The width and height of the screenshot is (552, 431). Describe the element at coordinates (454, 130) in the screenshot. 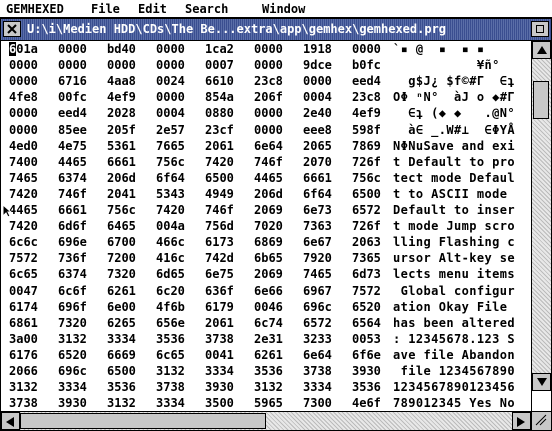

I see `ascii-text: à∈ _.W#⊥ ∈ΦYÅ` at that location.